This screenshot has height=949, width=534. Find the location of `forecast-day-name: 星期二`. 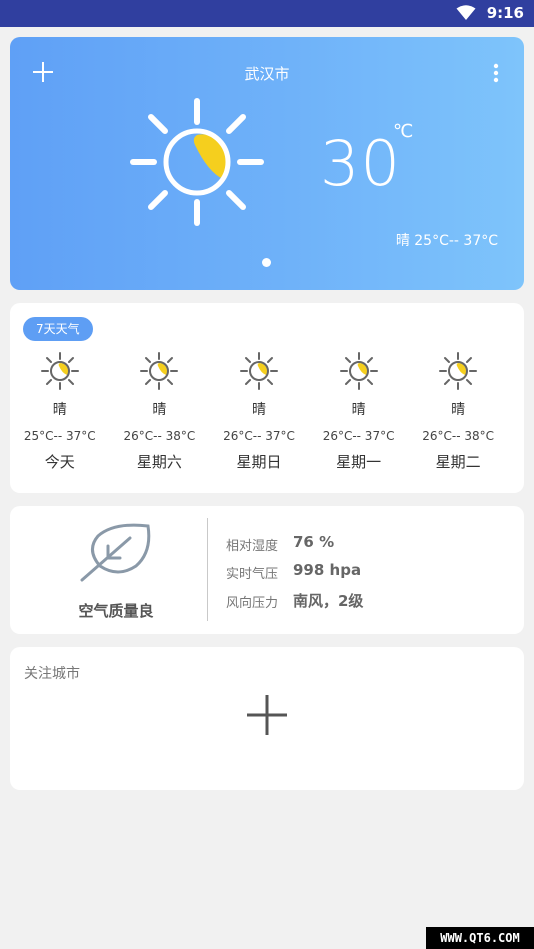

forecast-day-name: 星期二 is located at coordinates (458, 462).